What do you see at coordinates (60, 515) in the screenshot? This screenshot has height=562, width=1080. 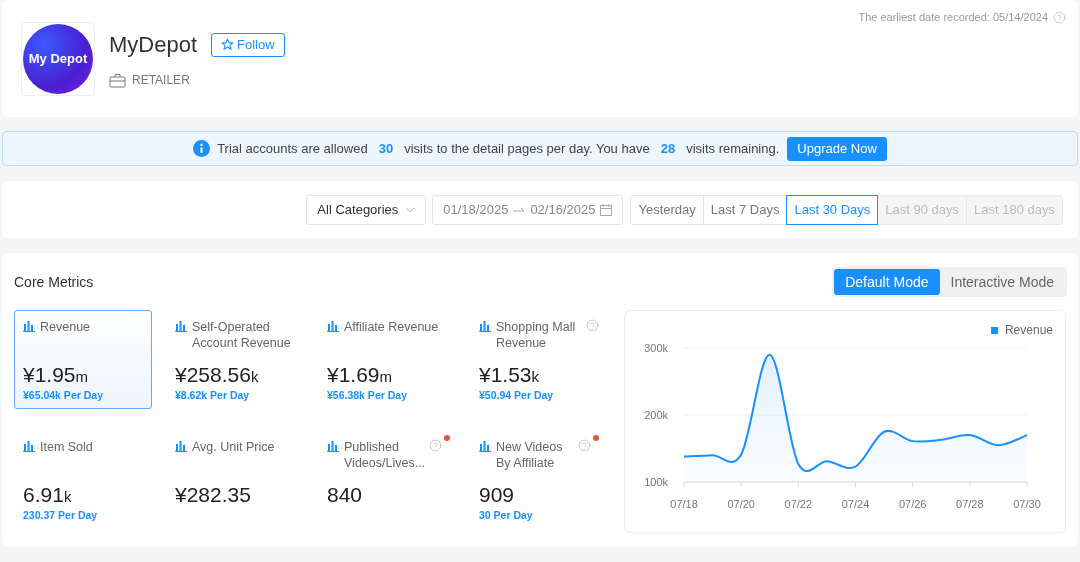 I see `per-day-value: 230.37 Per Day` at bounding box center [60, 515].